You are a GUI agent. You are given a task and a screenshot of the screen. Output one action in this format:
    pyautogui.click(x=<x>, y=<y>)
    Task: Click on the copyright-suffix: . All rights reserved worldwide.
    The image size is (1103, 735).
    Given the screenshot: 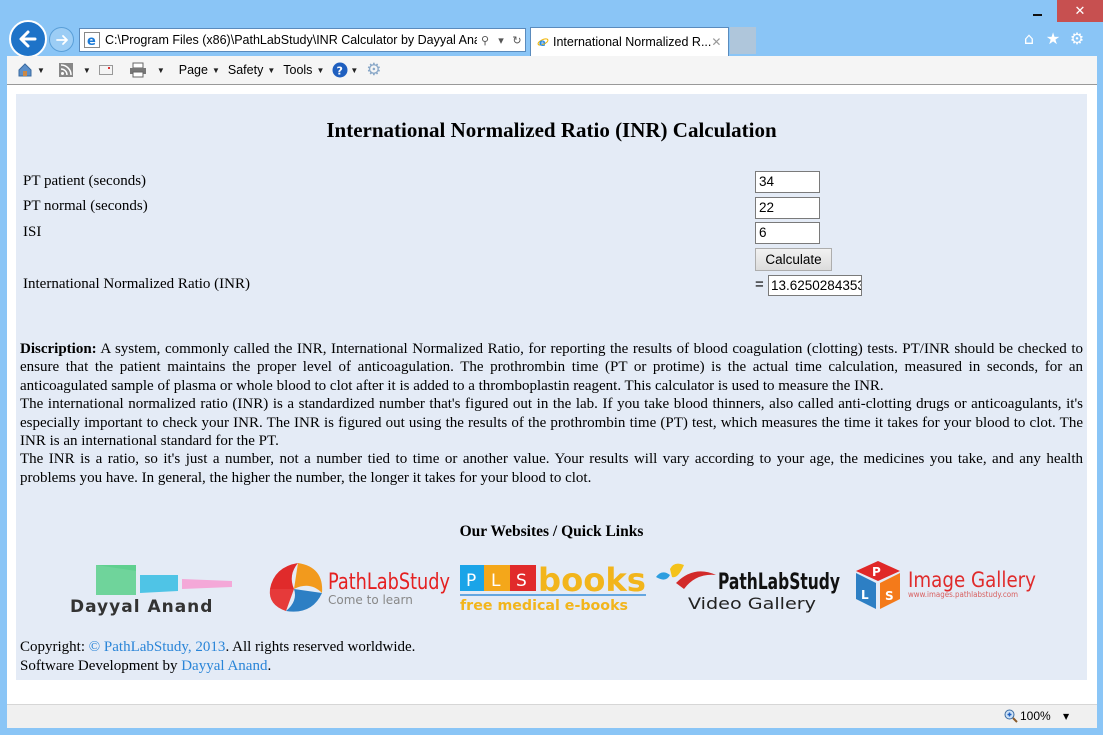 What is the action you would take?
    pyautogui.click(x=320, y=647)
    